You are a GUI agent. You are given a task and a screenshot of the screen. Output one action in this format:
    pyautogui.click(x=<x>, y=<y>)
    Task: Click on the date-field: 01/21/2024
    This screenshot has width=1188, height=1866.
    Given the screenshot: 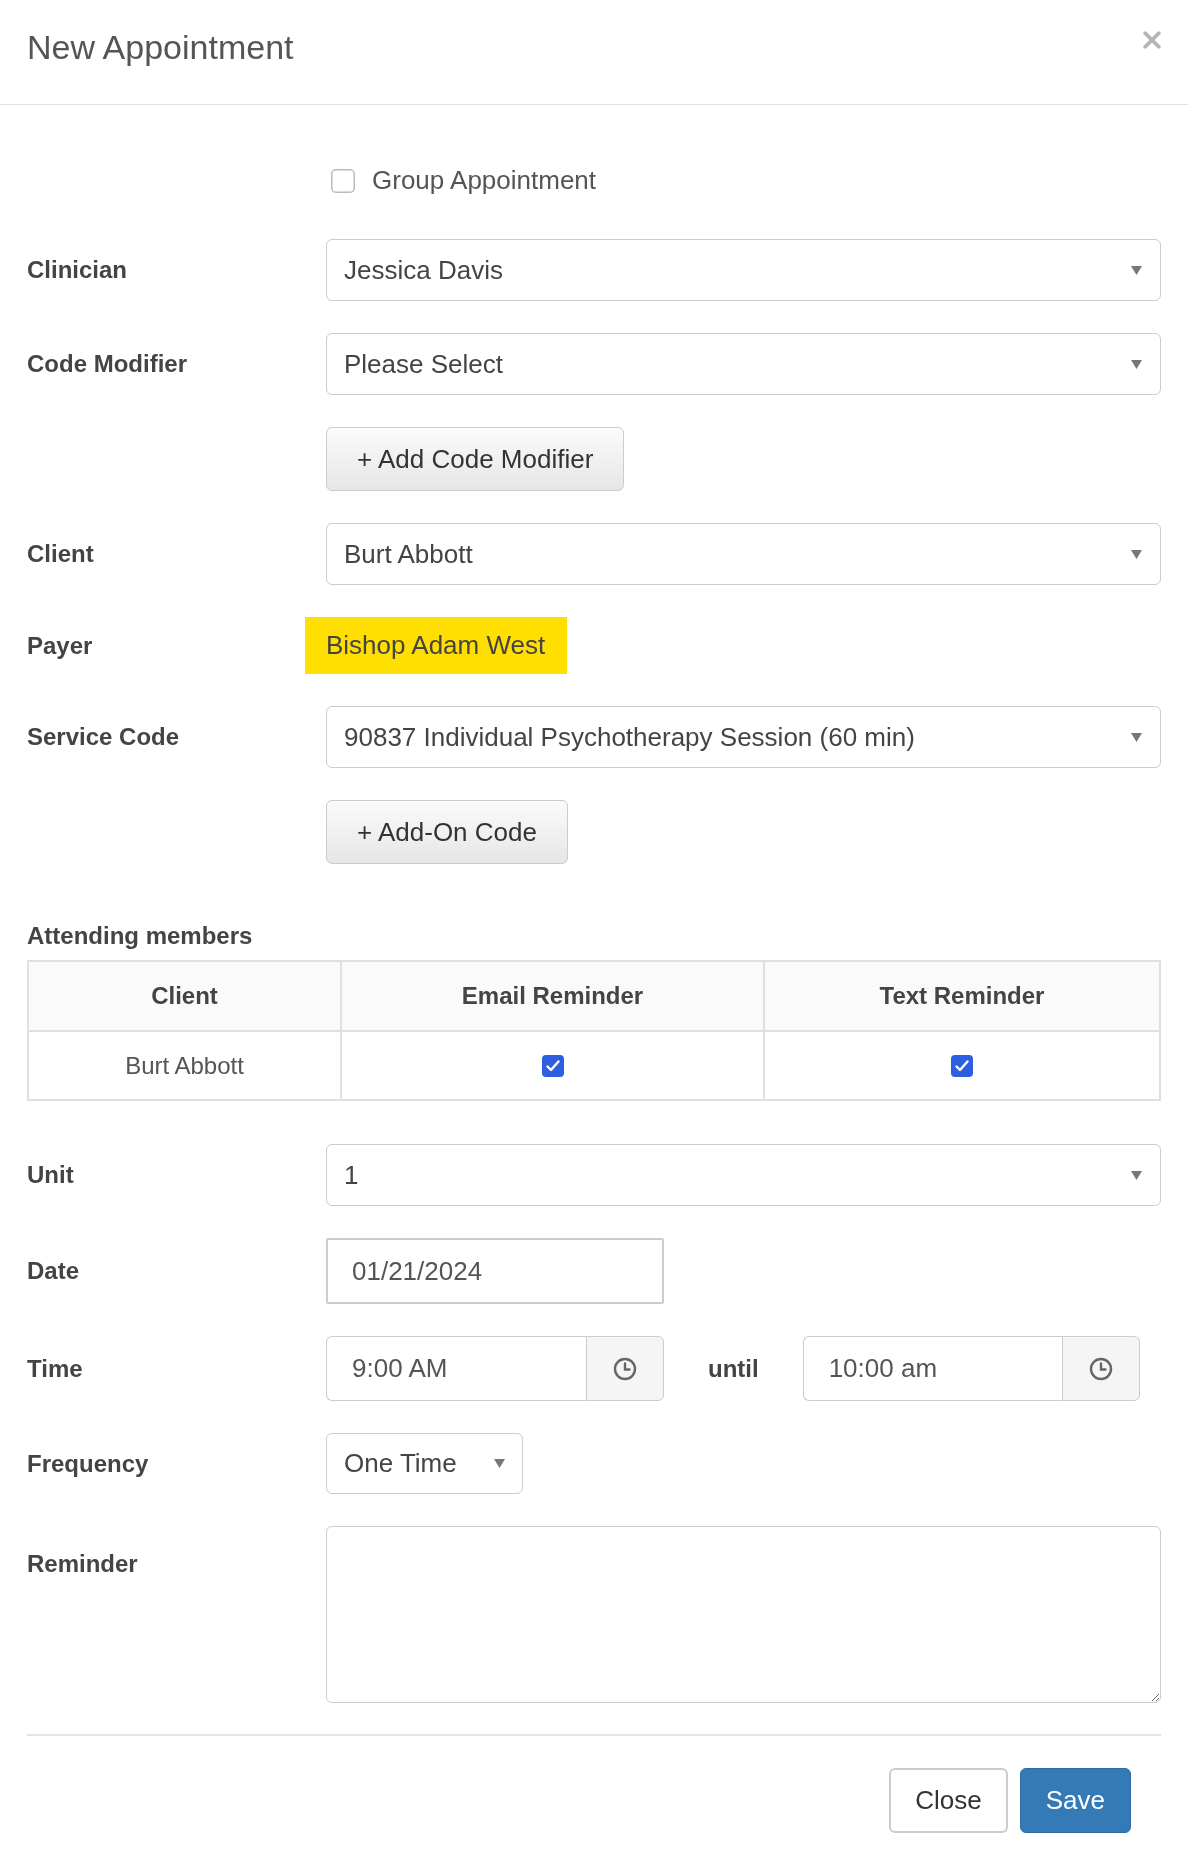 What is the action you would take?
    pyautogui.click(x=495, y=1271)
    